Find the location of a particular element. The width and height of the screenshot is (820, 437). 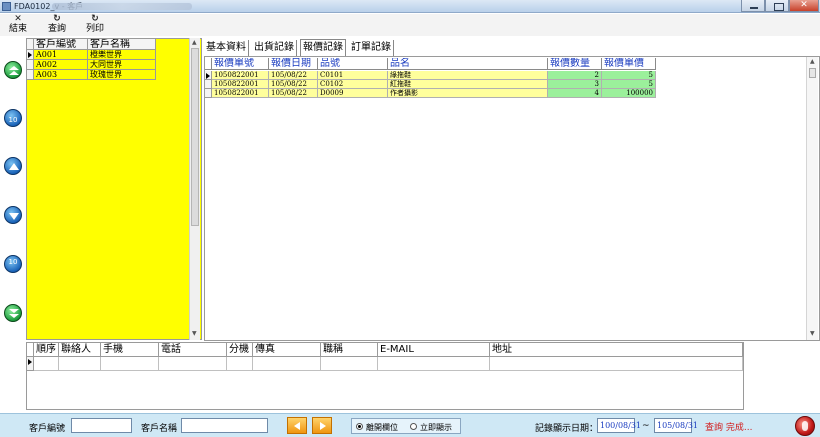

customer-id-cell: A001 is located at coordinates (61, 55).